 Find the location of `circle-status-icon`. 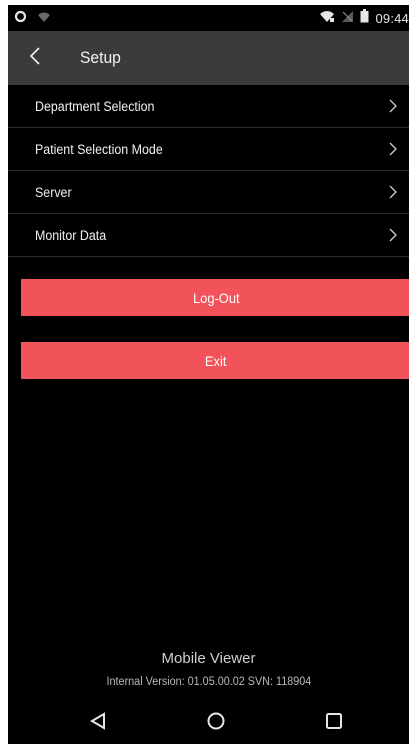

circle-status-icon is located at coordinates (20, 19).